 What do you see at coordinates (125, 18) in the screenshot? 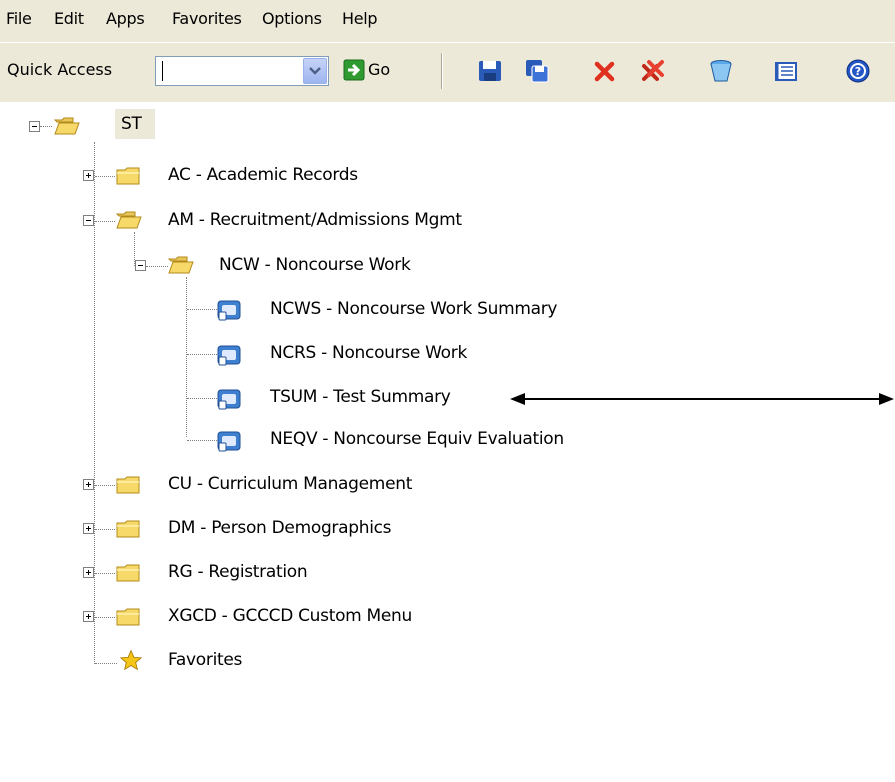
I see `menu-apps: Apps` at bounding box center [125, 18].